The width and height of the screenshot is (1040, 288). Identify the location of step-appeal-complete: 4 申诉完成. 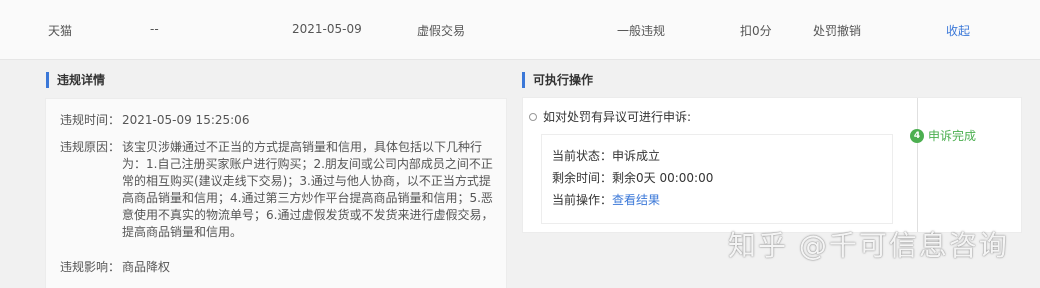
(943, 135).